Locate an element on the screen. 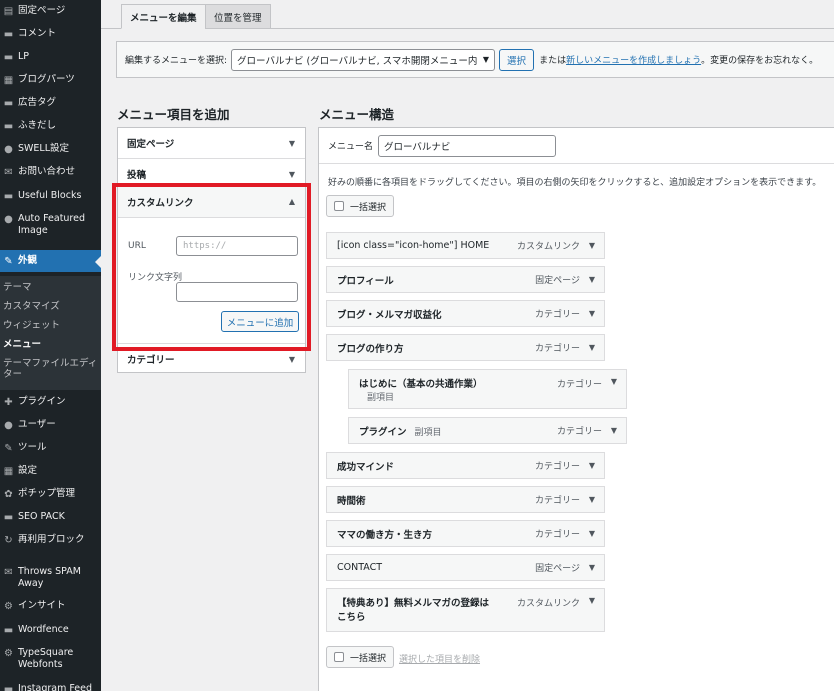 This screenshot has height=691, width=834. menu-item: [icon class="icon-home"] HOME カスタムリンク ▼ is located at coordinates (465, 245).